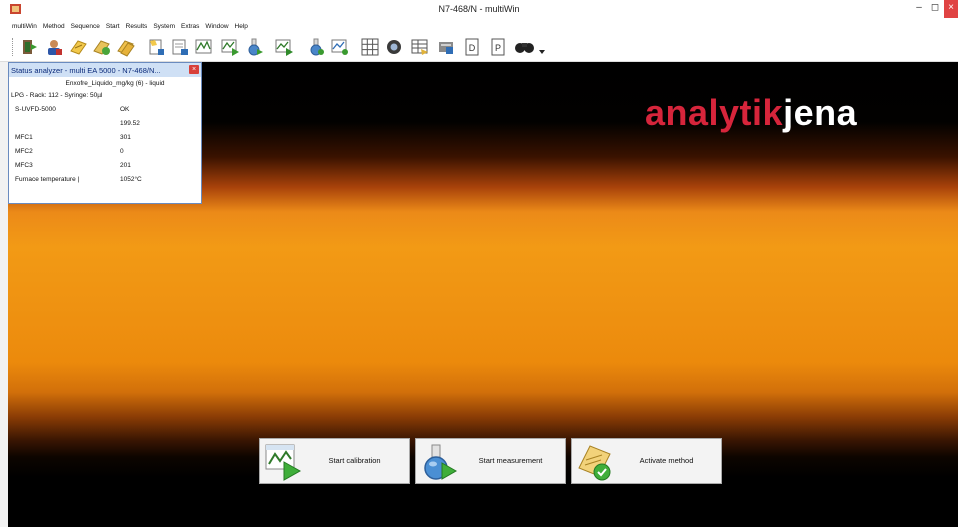 Image resolution: width=958 pixels, height=527 pixels. What do you see at coordinates (194, 69) in the screenshot?
I see `status-window-close-button: ×` at bounding box center [194, 69].